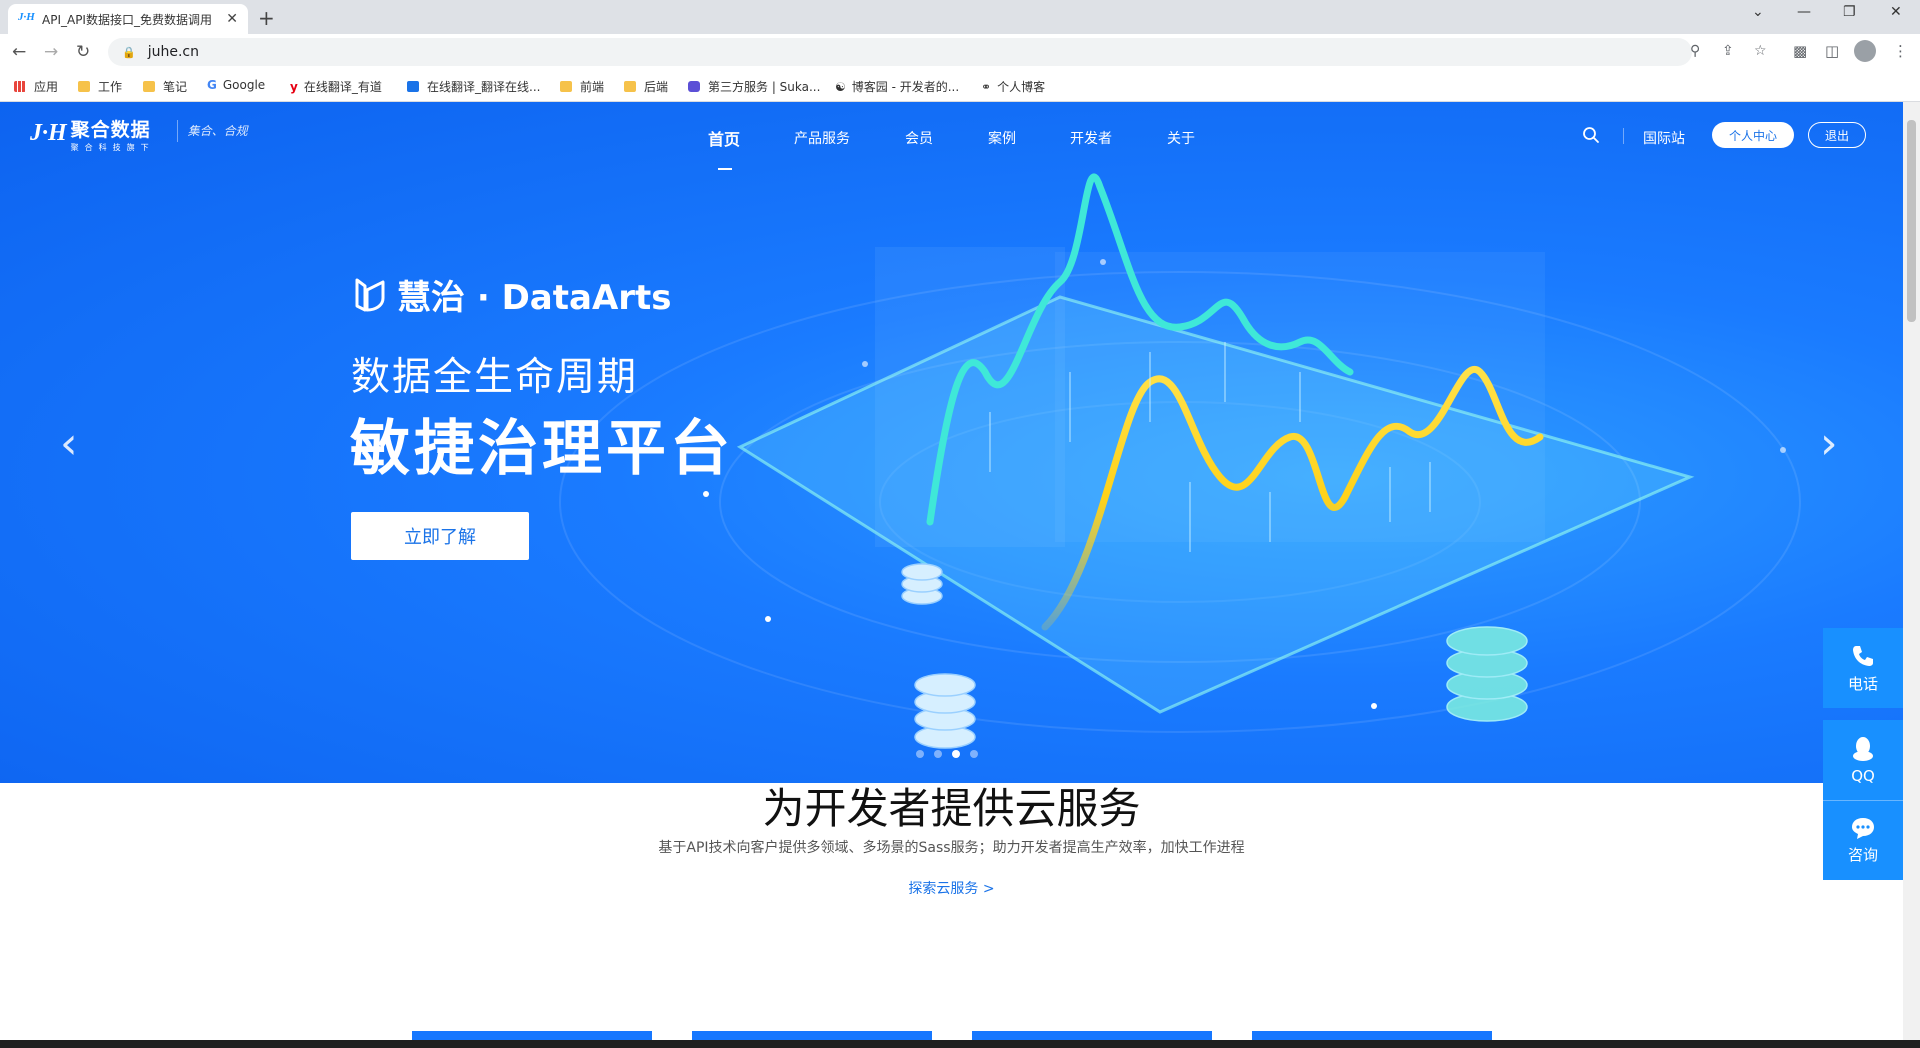  What do you see at coordinates (294, 86) in the screenshot?
I see `youdao-icon: y` at bounding box center [294, 86].